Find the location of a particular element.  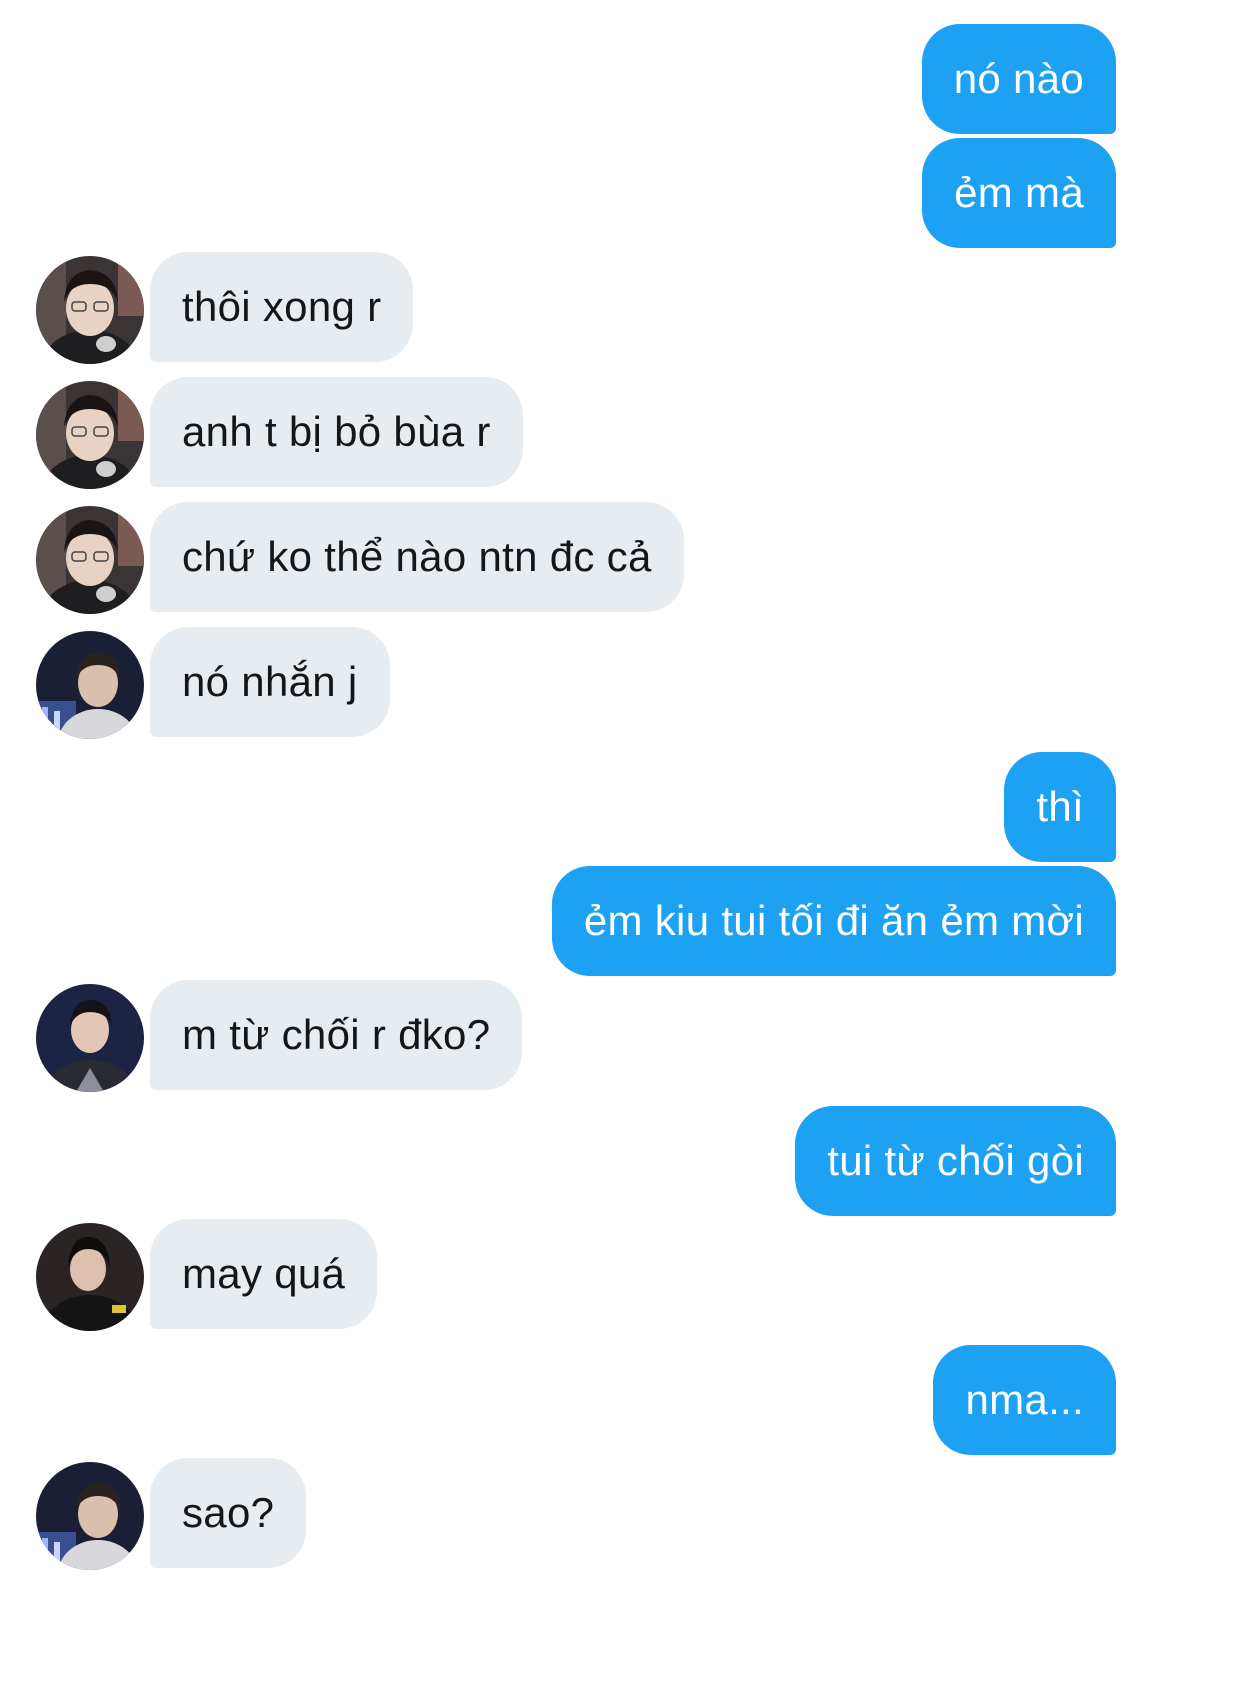

incoming-message-bubble: thôi xong r is located at coordinates (282, 307).